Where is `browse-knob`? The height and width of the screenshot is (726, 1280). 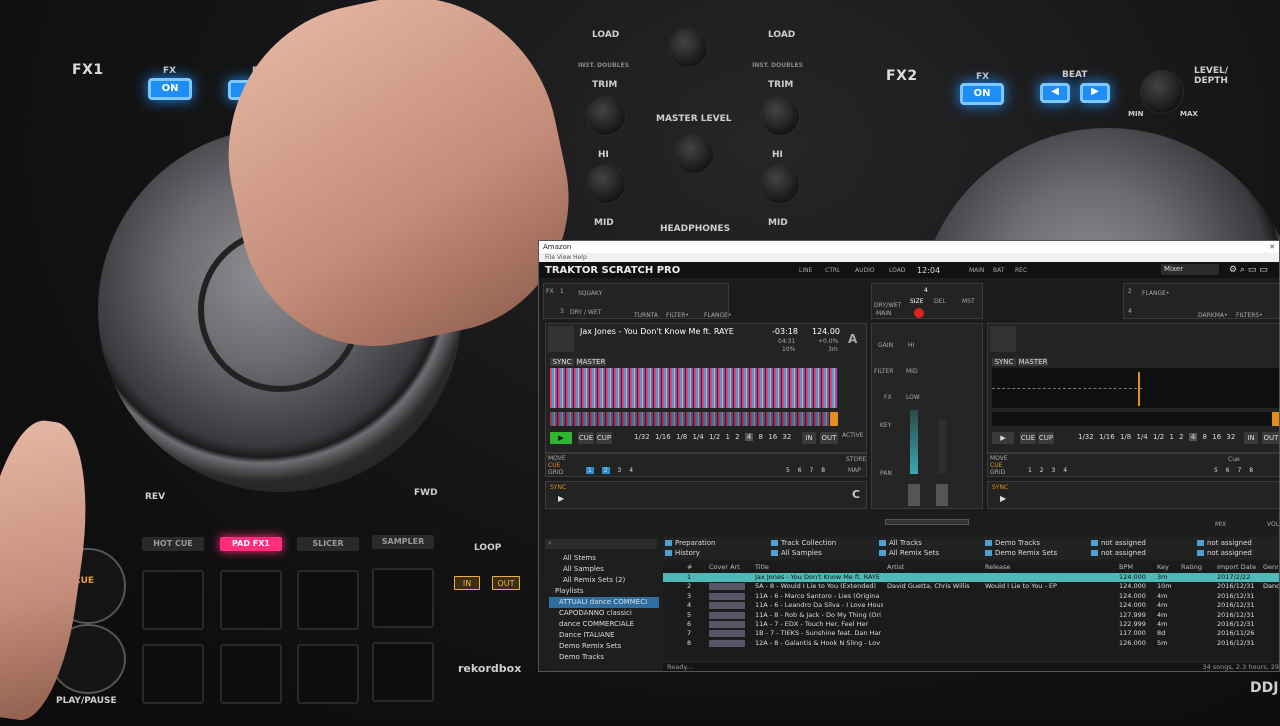 browse-knob is located at coordinates (688, 48).